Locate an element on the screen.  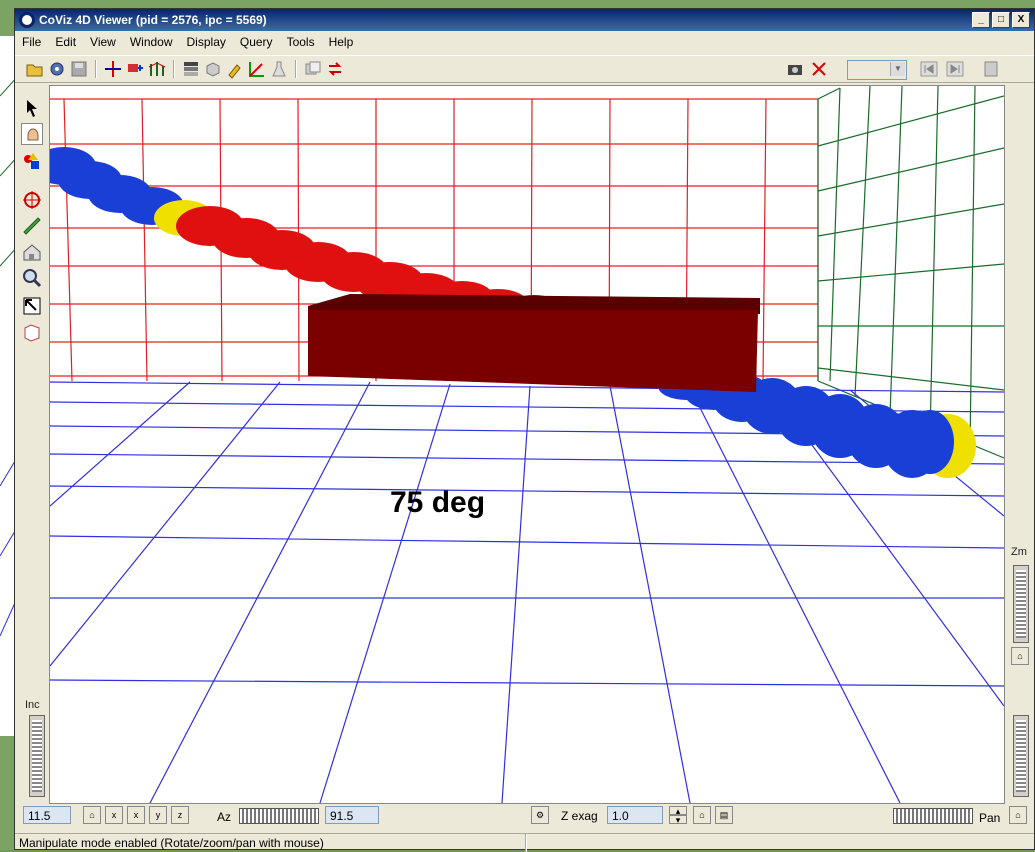
pointer-arrow-icon is located at coordinates (32, 108).